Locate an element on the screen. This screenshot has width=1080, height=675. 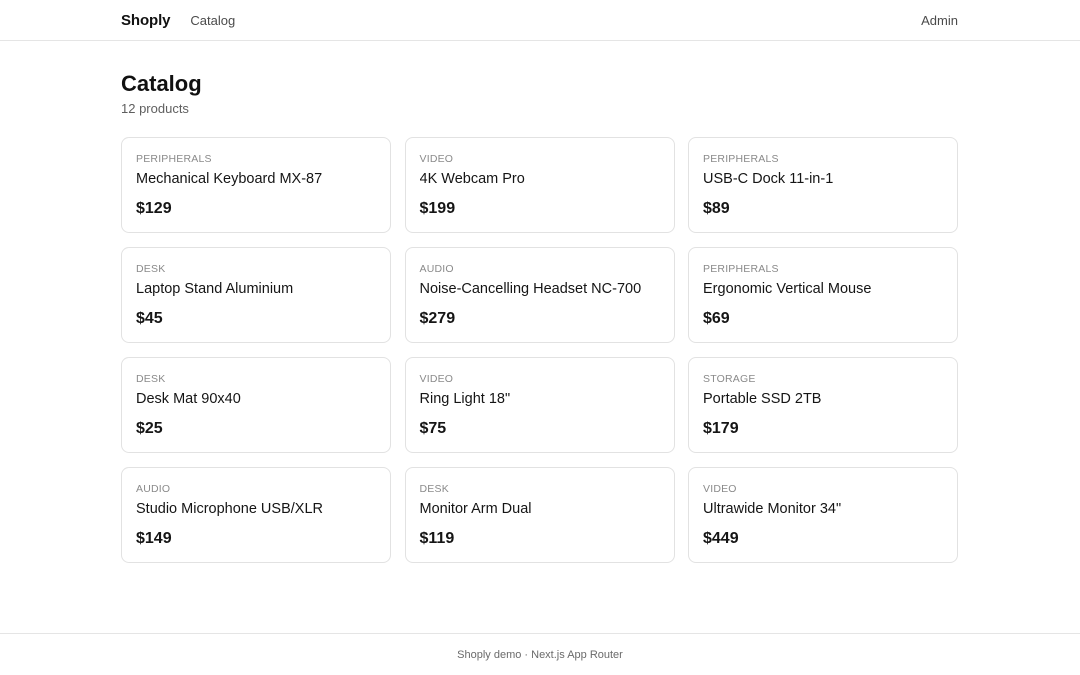
product-name: Portable SSD 2TB is located at coordinates (762, 399).